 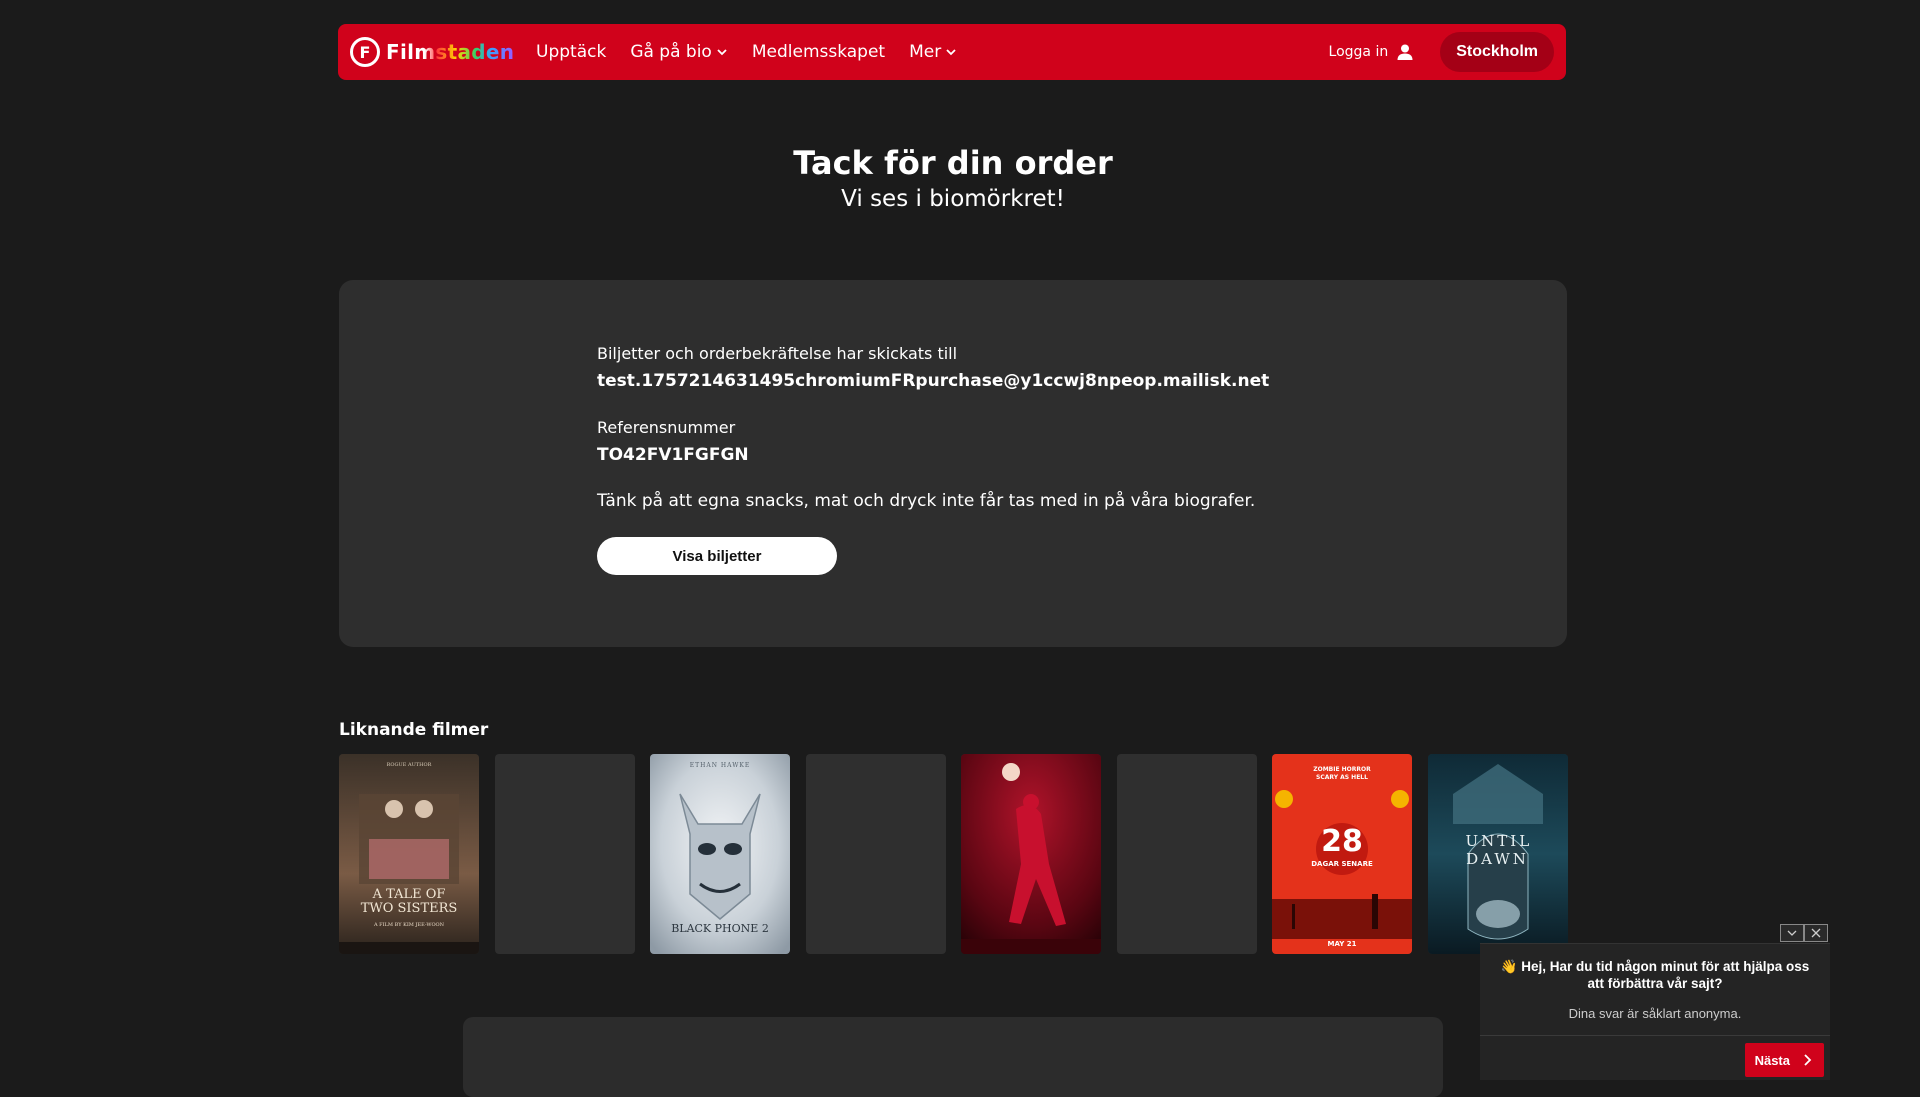 What do you see at coordinates (414, 730) in the screenshot?
I see `similar-movies-heading: Liknande filmer` at bounding box center [414, 730].